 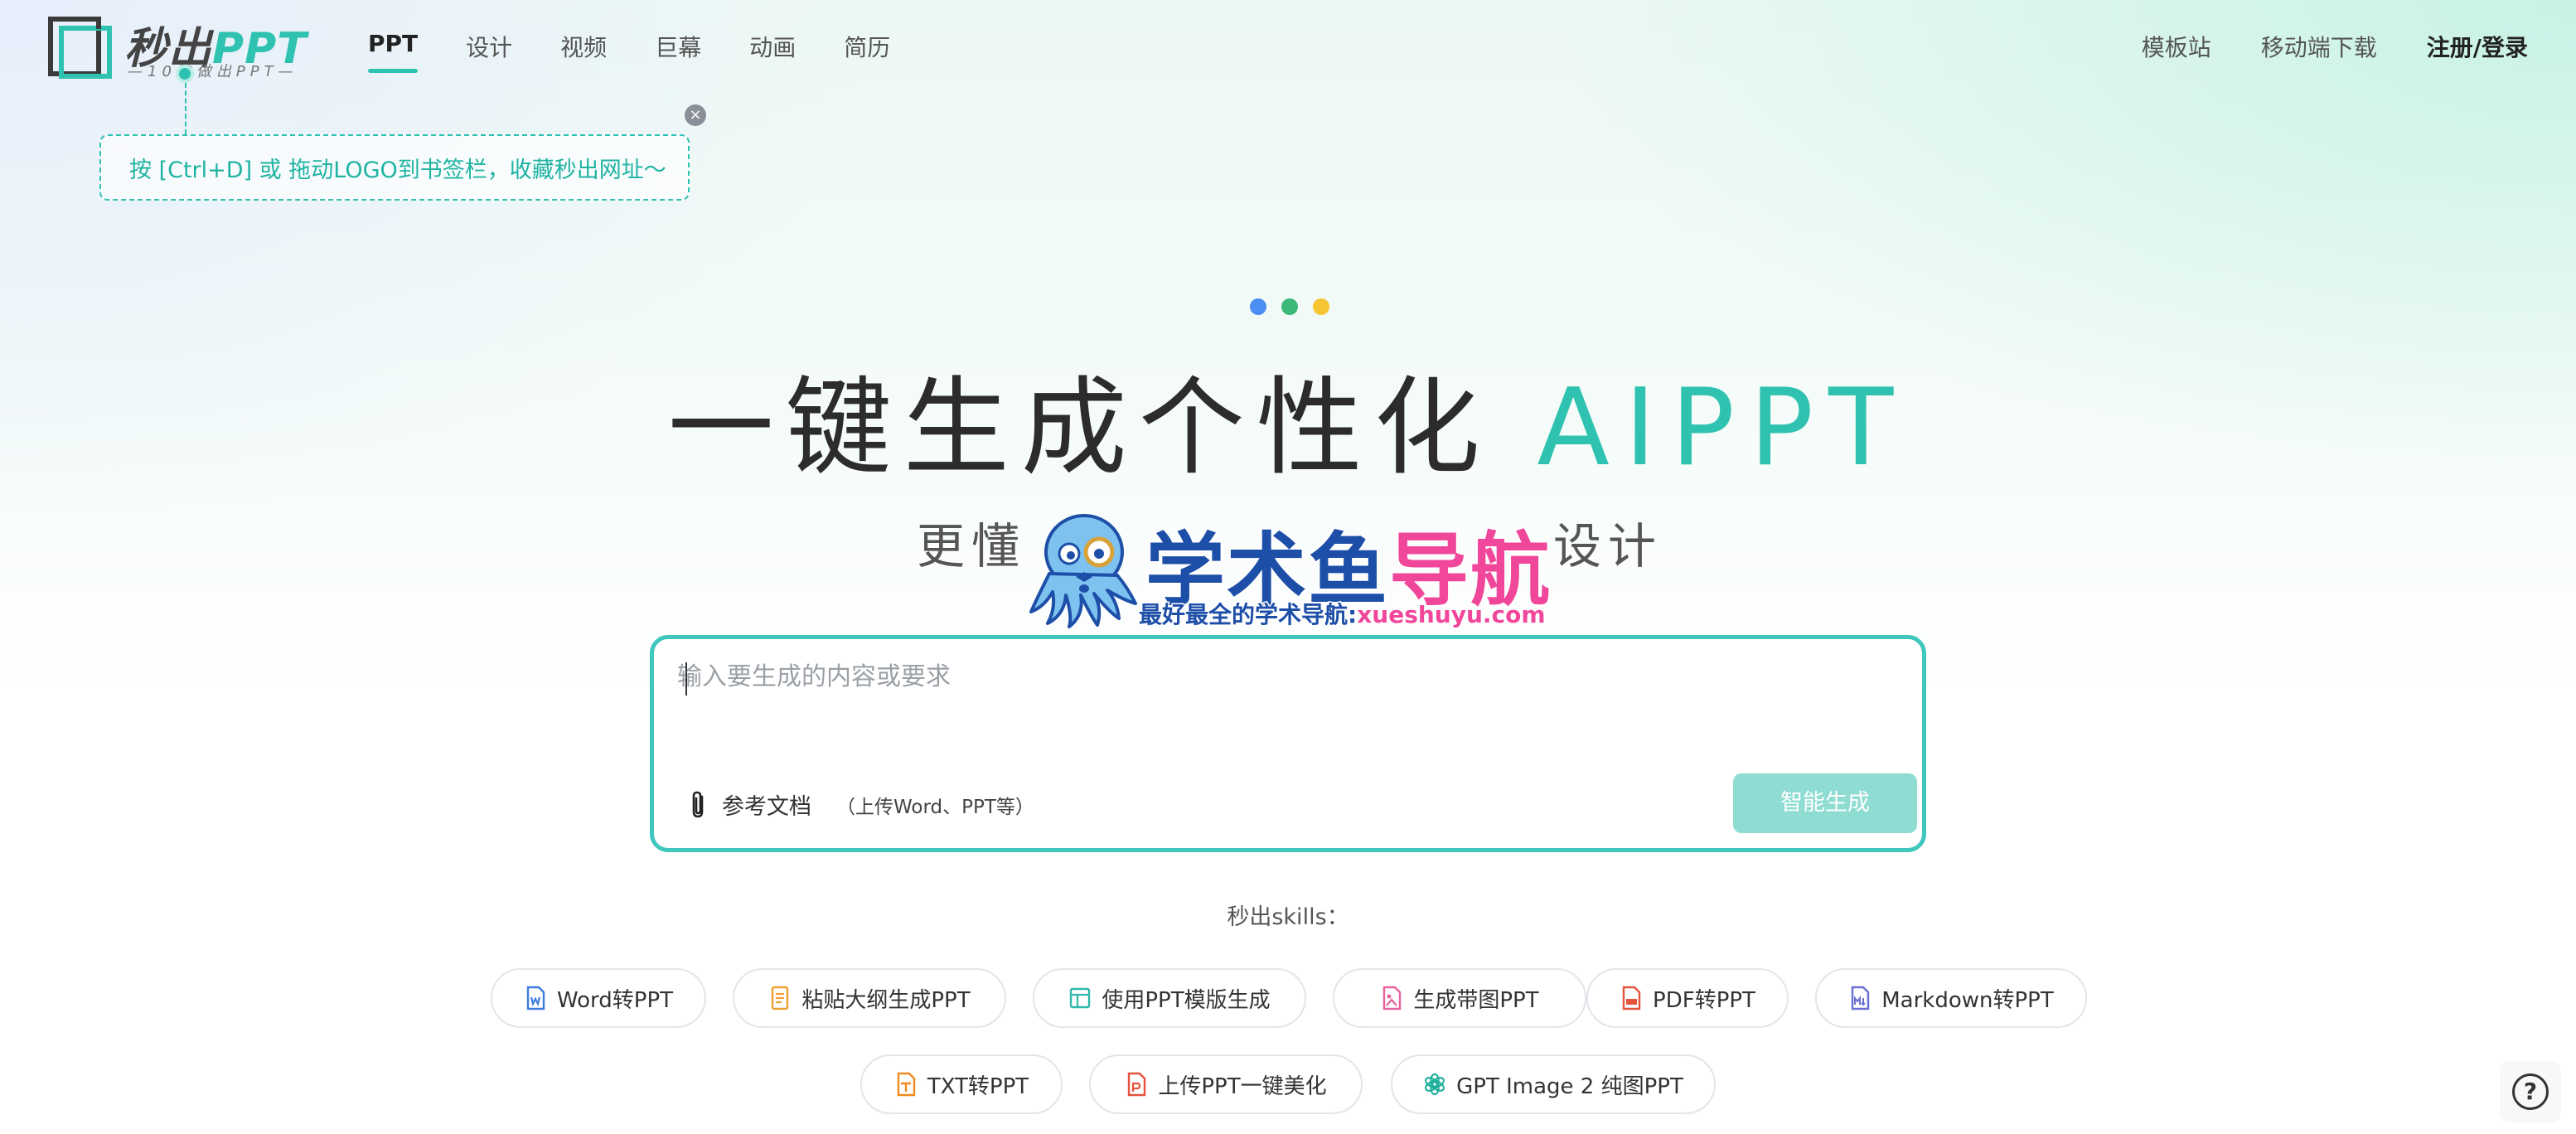 I want to click on skill-label: 上传PPT一键美化, so click(x=1242, y=1086).